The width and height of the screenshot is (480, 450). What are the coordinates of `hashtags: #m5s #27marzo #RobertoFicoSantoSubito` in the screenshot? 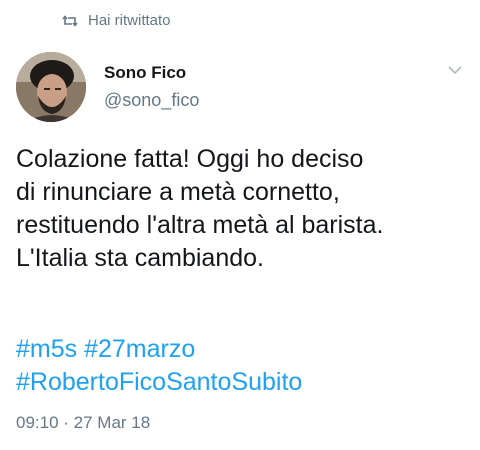 It's located at (159, 366).